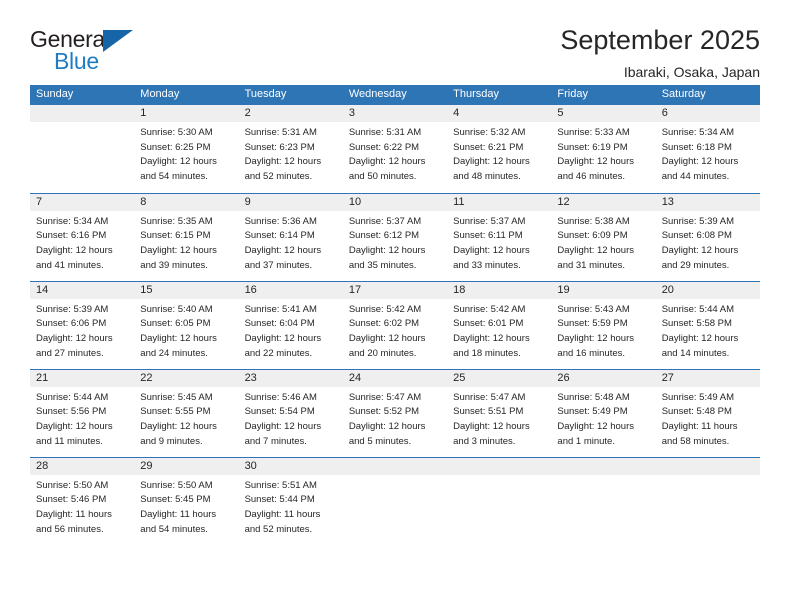  What do you see at coordinates (380, 441) in the screenshot?
I see `day-detail-line: and 5 minutes.` at bounding box center [380, 441].